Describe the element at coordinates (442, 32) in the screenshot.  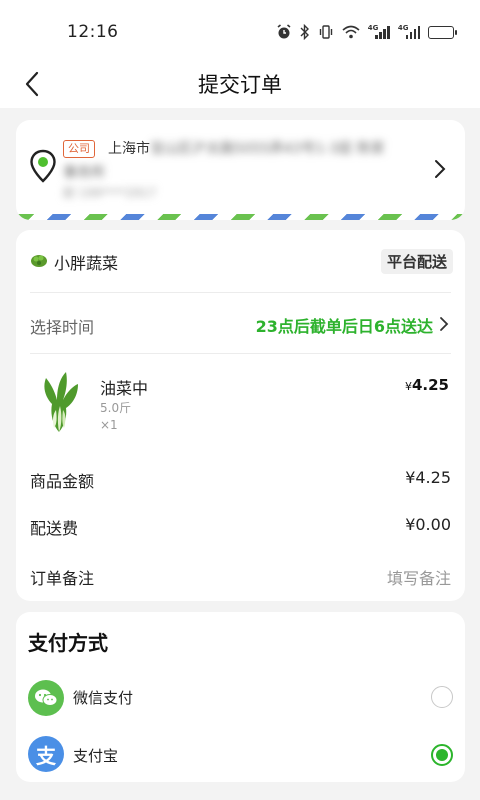
I see `battery-icon` at that location.